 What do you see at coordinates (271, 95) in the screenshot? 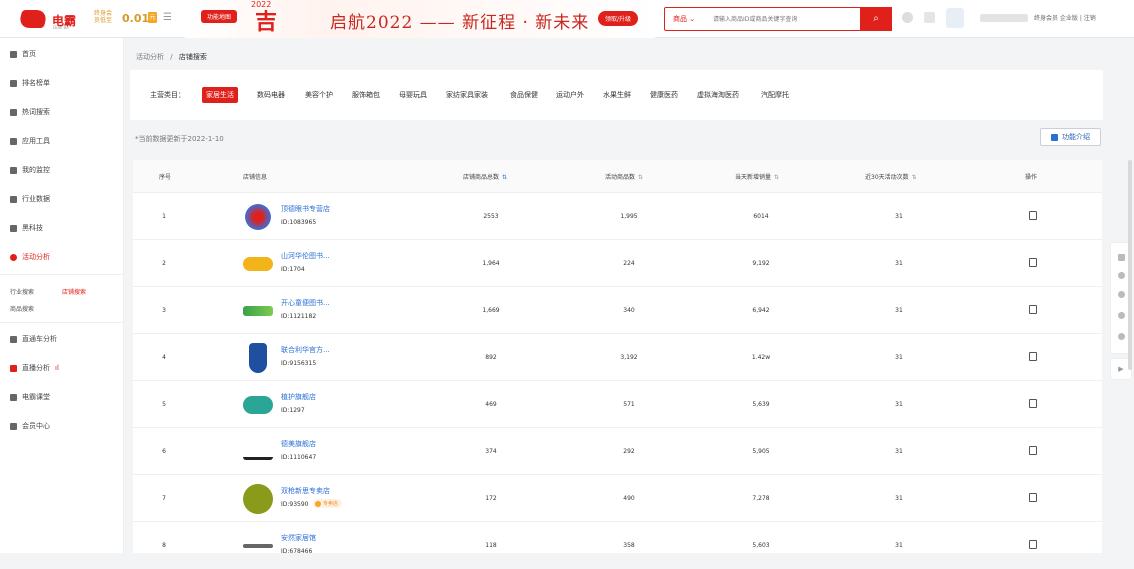
I see `category-chip: 数码电器` at bounding box center [271, 95].